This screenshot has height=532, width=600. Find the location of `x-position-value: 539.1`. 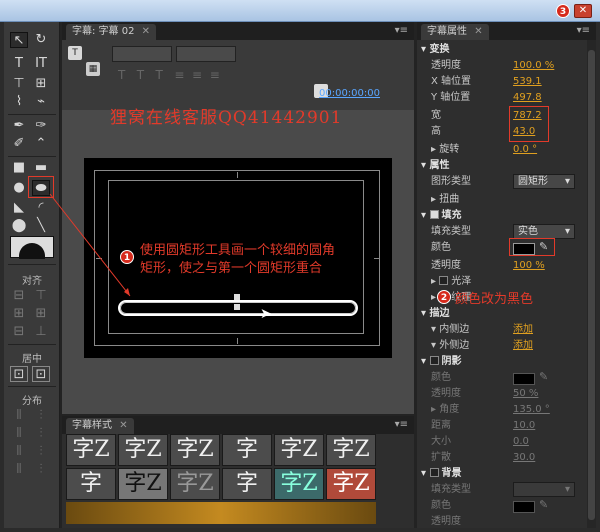

x-position-value: 539.1 is located at coordinates (527, 82).